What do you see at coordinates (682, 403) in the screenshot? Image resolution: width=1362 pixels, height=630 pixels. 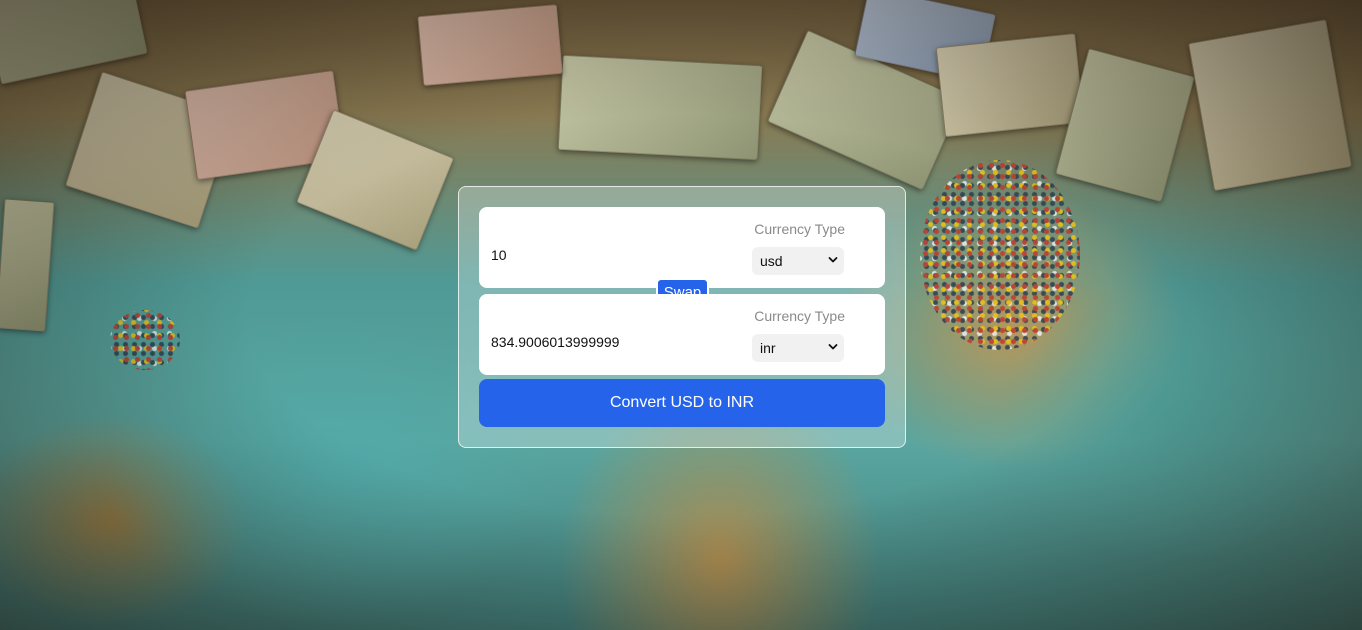 I see `convert-button: Convert USD to INR` at bounding box center [682, 403].